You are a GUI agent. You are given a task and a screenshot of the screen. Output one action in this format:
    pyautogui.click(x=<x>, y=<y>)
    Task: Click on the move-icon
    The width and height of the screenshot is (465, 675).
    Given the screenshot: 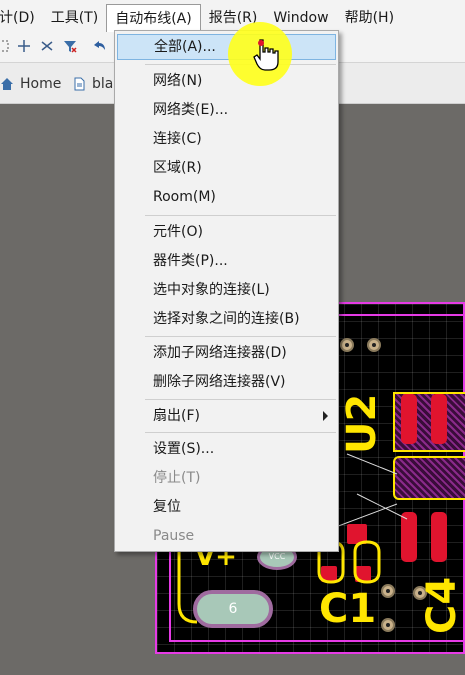 What is the action you would take?
    pyautogui.click(x=24, y=48)
    